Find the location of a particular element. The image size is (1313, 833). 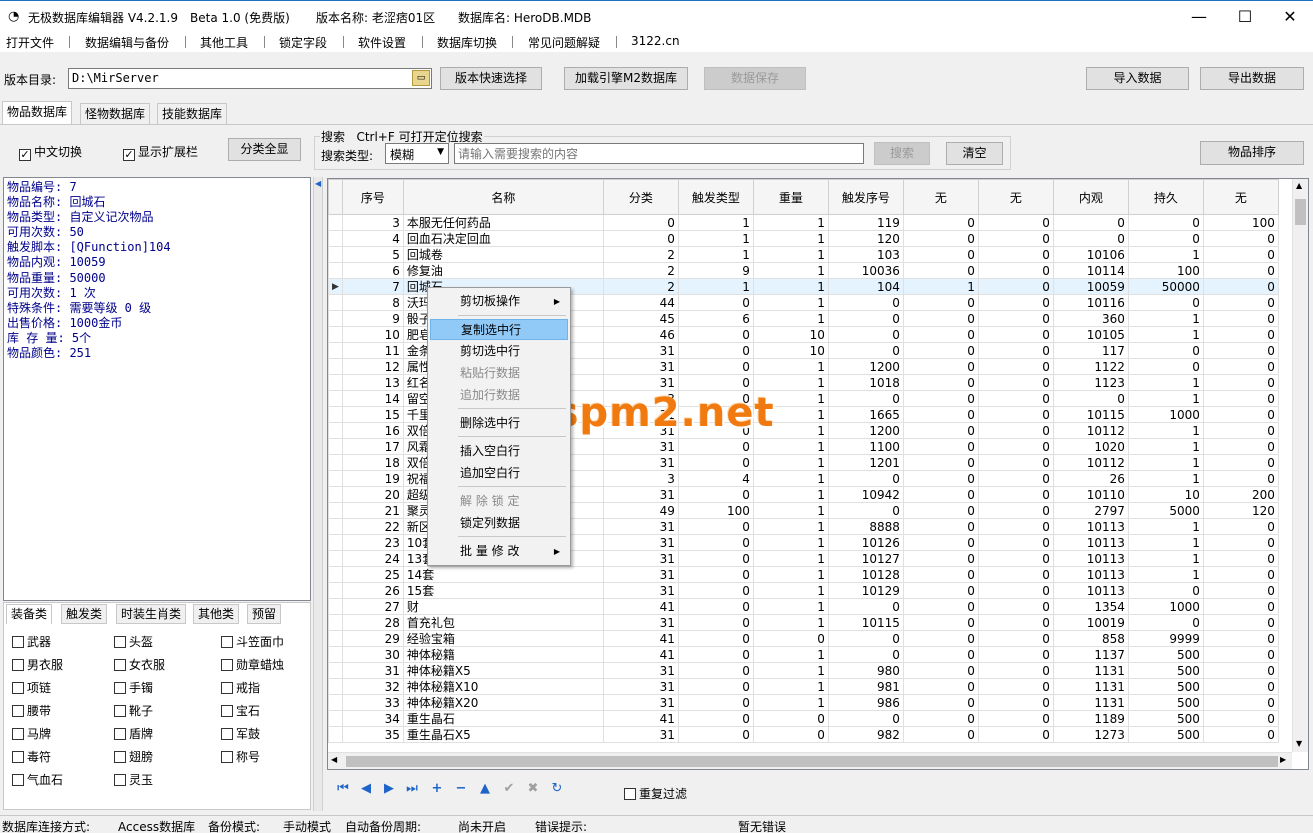

table-cell: 10106 is located at coordinates (1090, 254).